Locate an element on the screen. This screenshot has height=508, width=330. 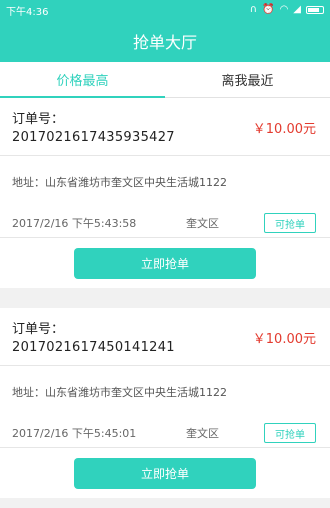
tab-label: 离我最近 is located at coordinates (247, 81).